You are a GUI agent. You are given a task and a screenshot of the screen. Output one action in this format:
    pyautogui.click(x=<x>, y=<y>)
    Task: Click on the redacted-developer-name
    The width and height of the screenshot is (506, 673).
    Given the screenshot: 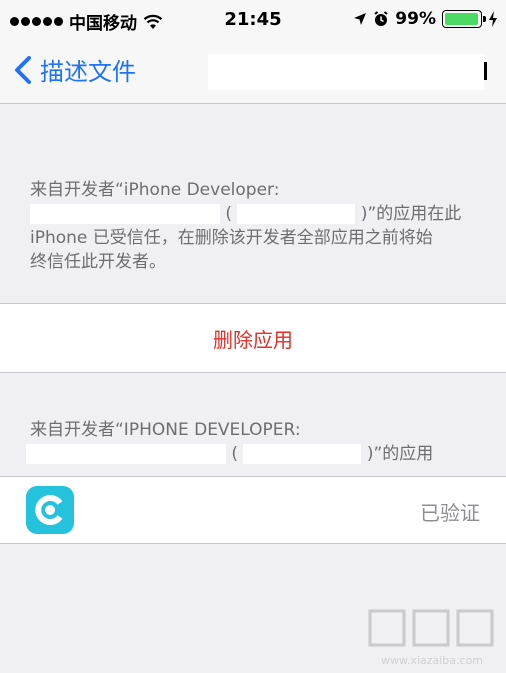 What is the action you would take?
    pyautogui.click(x=125, y=214)
    